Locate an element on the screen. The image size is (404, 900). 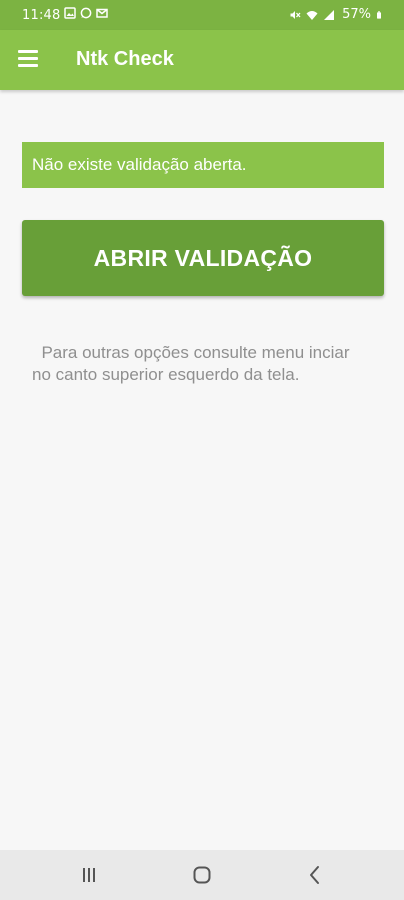
system-status-icons: 57% is located at coordinates (336, 14).